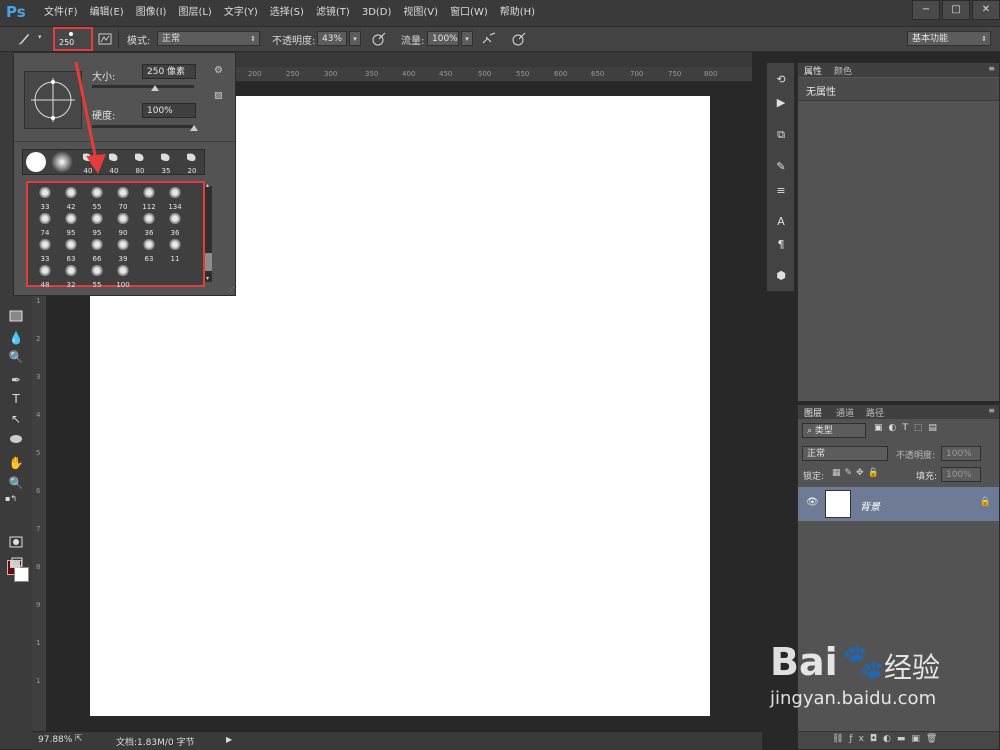 Image resolution: width=1000 pixels, height=750 pixels. Describe the element at coordinates (16, 565) in the screenshot. I see `screen-mode-icon` at that location.